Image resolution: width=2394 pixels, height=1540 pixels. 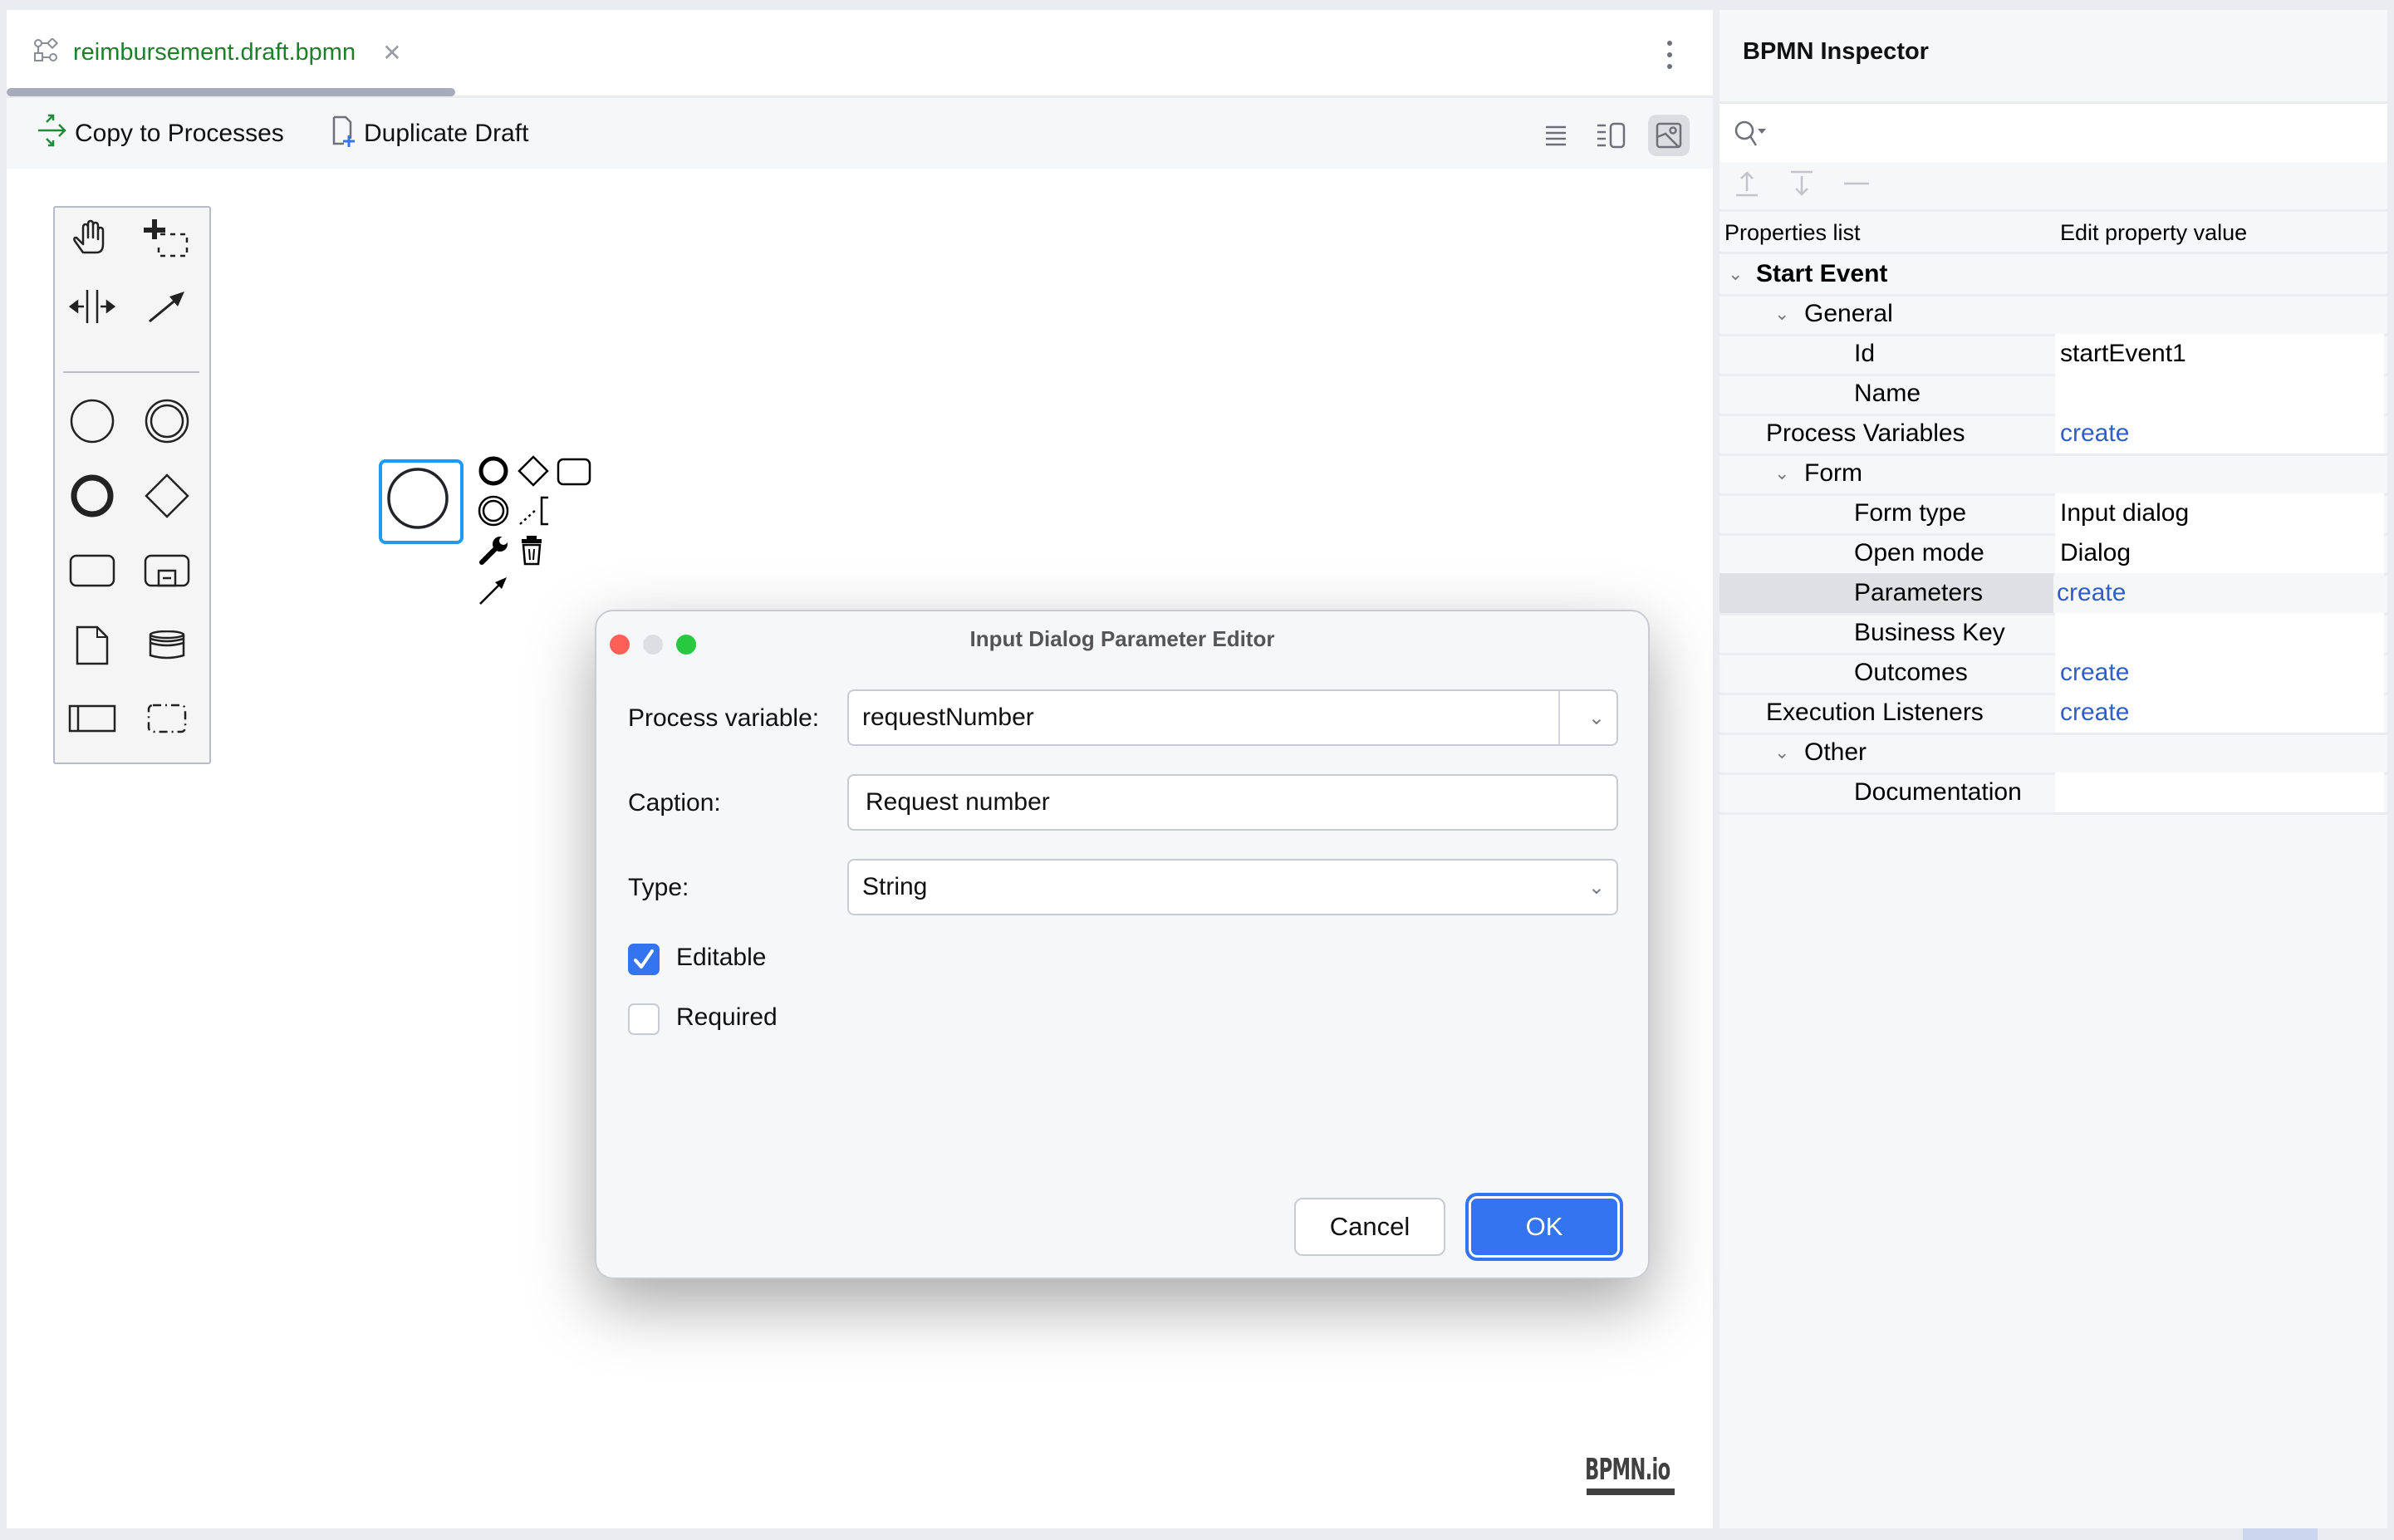 What do you see at coordinates (1544, 1227) in the screenshot?
I see `ok-button: OK` at bounding box center [1544, 1227].